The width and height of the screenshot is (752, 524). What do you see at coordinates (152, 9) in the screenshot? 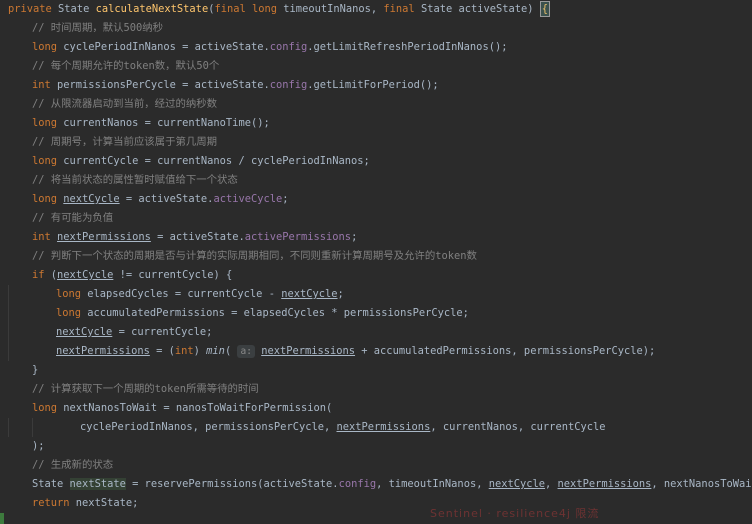
I see `method-name: calculateNextState` at bounding box center [152, 9].